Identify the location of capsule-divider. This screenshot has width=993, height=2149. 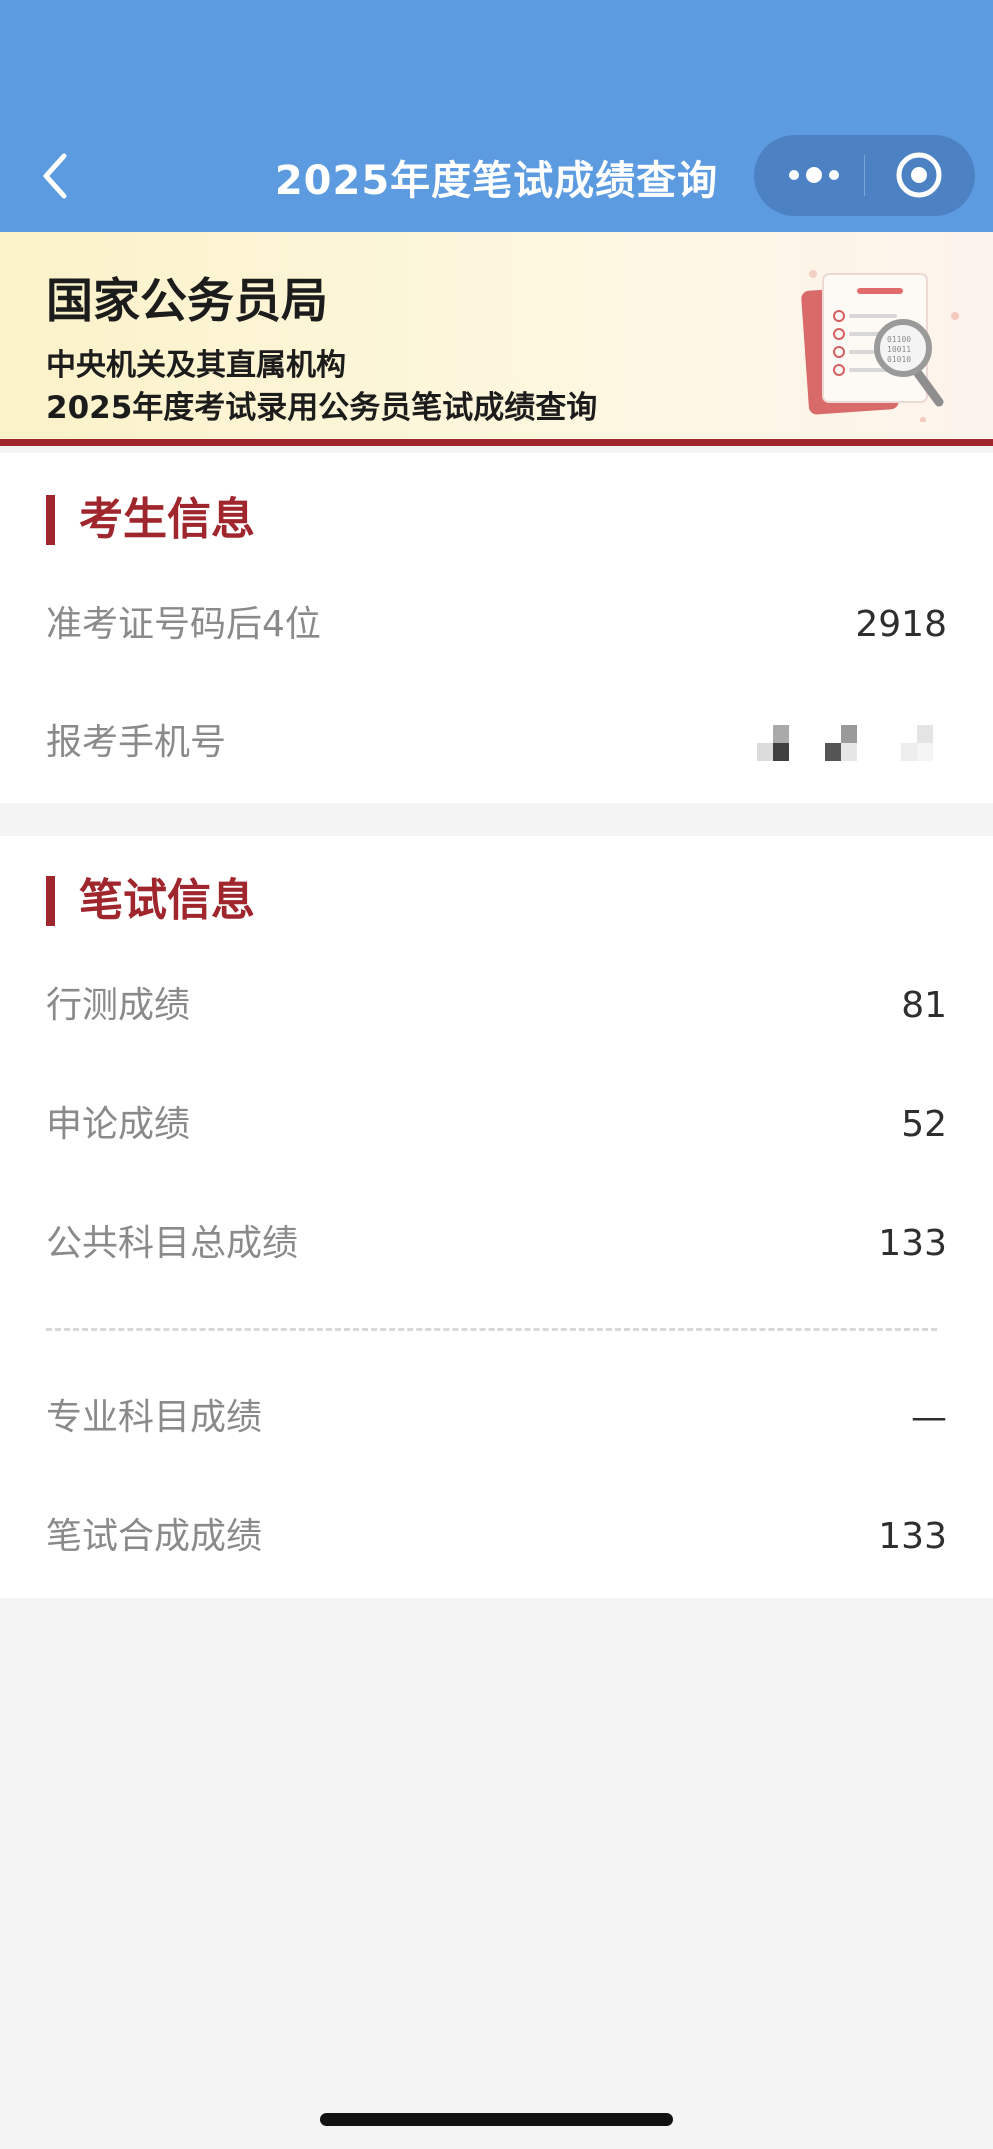
(864, 175).